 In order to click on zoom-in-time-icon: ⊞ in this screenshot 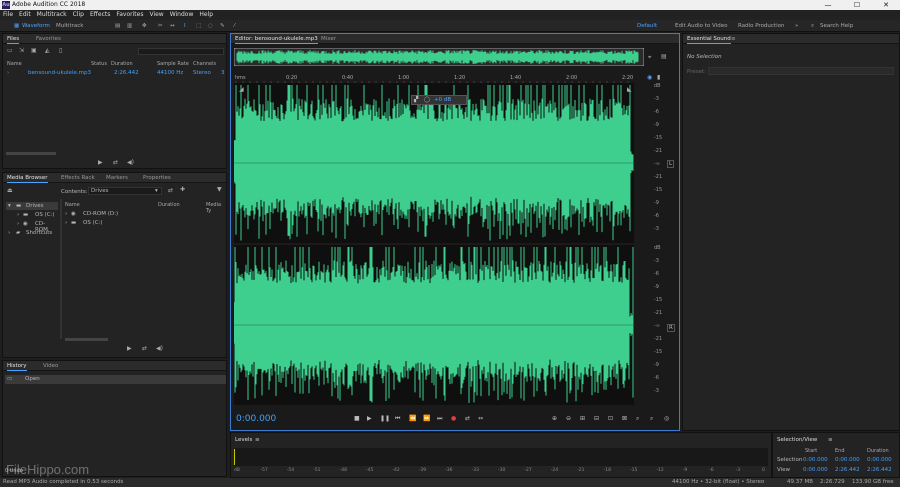, I will do `click(582, 418)`.